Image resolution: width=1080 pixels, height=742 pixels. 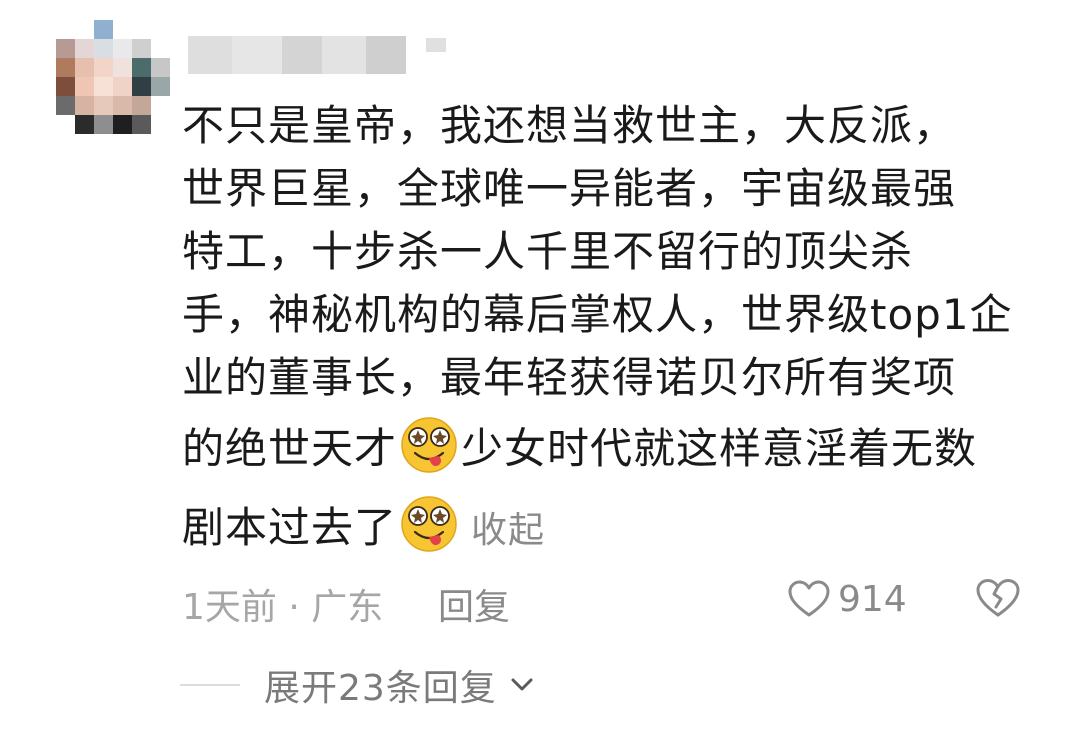 I want to click on comment-meta-row: 1天前 · 广东 回复 914, so click(x=612, y=601).